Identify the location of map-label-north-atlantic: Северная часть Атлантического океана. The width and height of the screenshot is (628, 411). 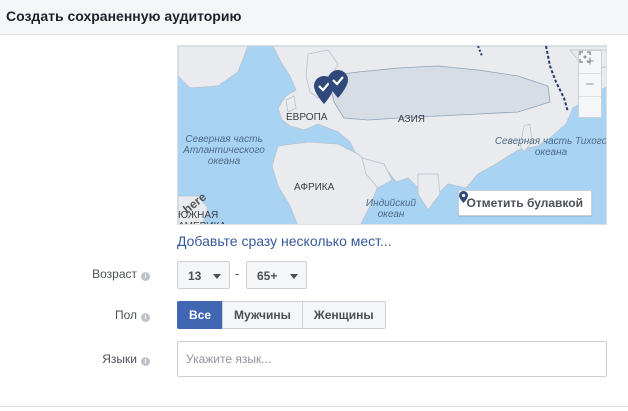
(224, 150).